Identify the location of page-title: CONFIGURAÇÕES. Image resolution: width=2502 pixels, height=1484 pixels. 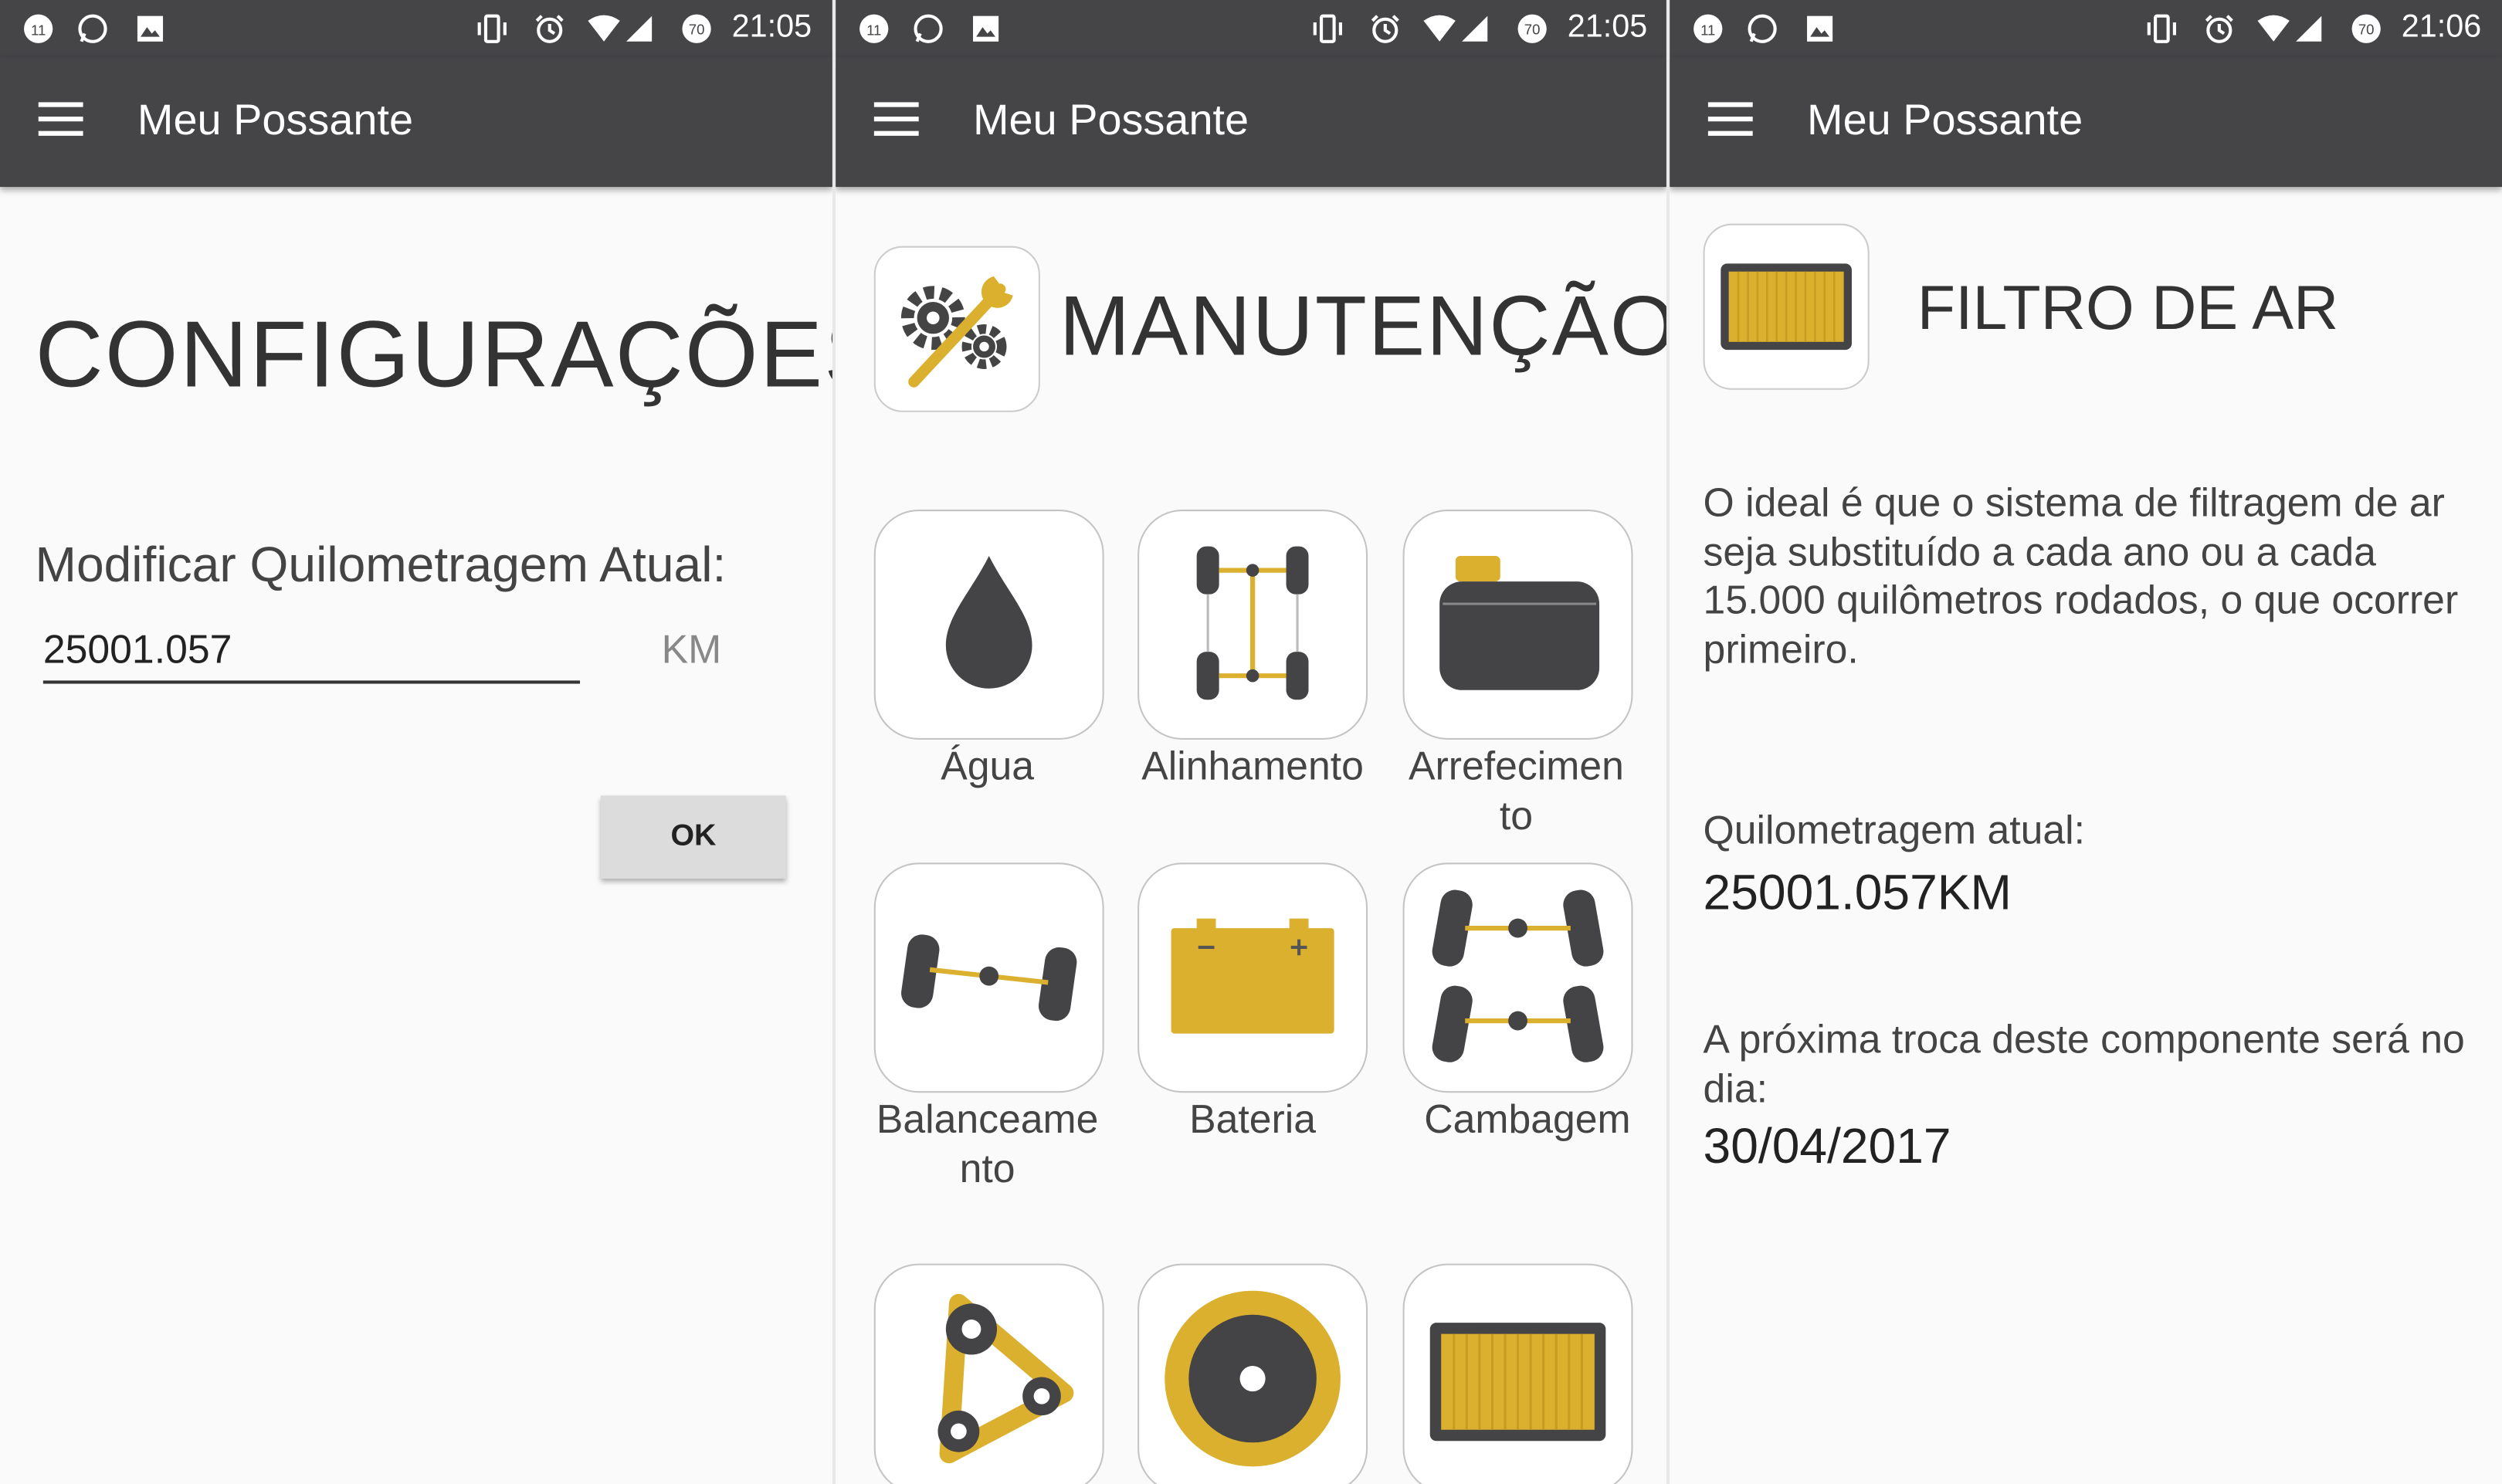
(433, 355).